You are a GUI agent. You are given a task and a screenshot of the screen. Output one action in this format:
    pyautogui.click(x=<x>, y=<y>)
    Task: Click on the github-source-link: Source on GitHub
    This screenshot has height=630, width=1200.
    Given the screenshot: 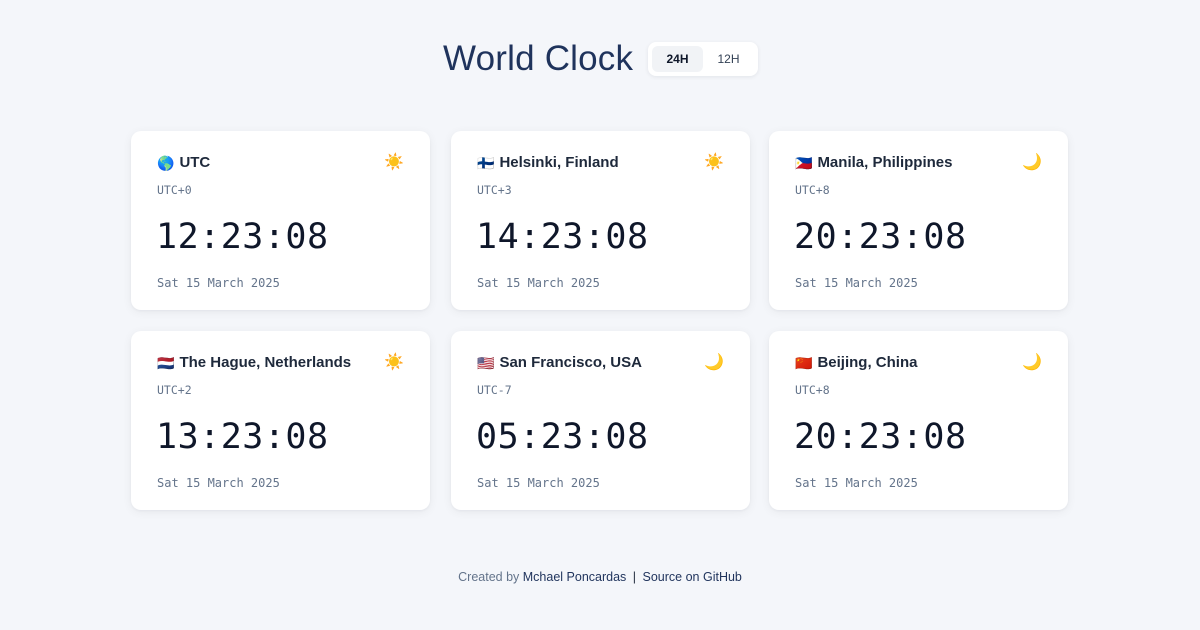 What is the action you would take?
    pyautogui.click(x=692, y=577)
    